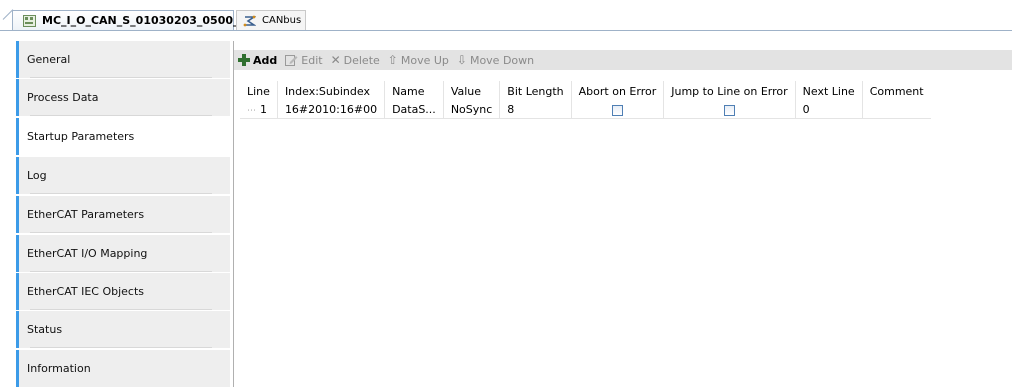 This screenshot has width=1012, height=387. I want to click on sidebar-item-general: General, so click(123, 59).